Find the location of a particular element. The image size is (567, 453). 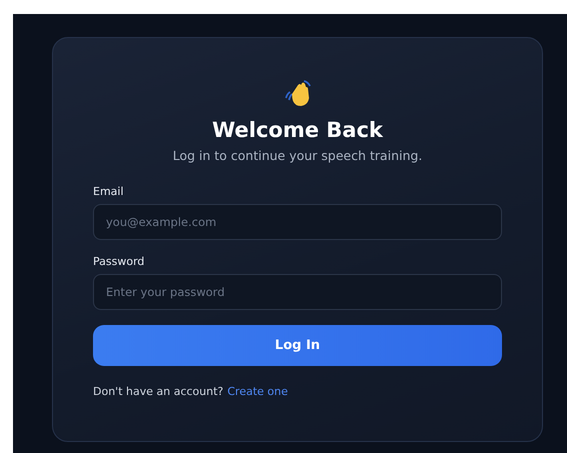

field-label: Password is located at coordinates (119, 261).